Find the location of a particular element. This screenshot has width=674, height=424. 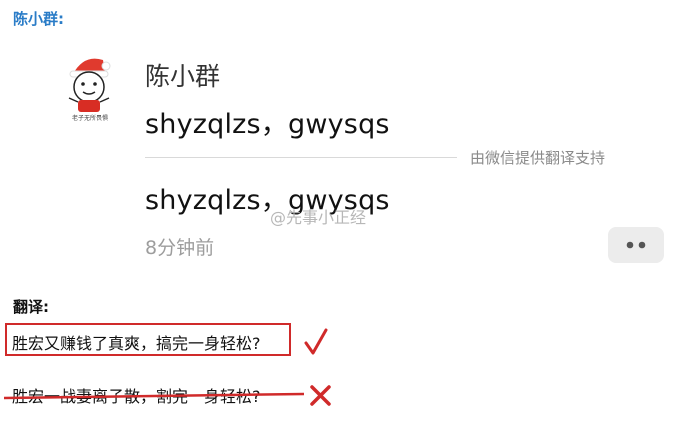

watermark-text: @先事小正经 is located at coordinates (318, 217).